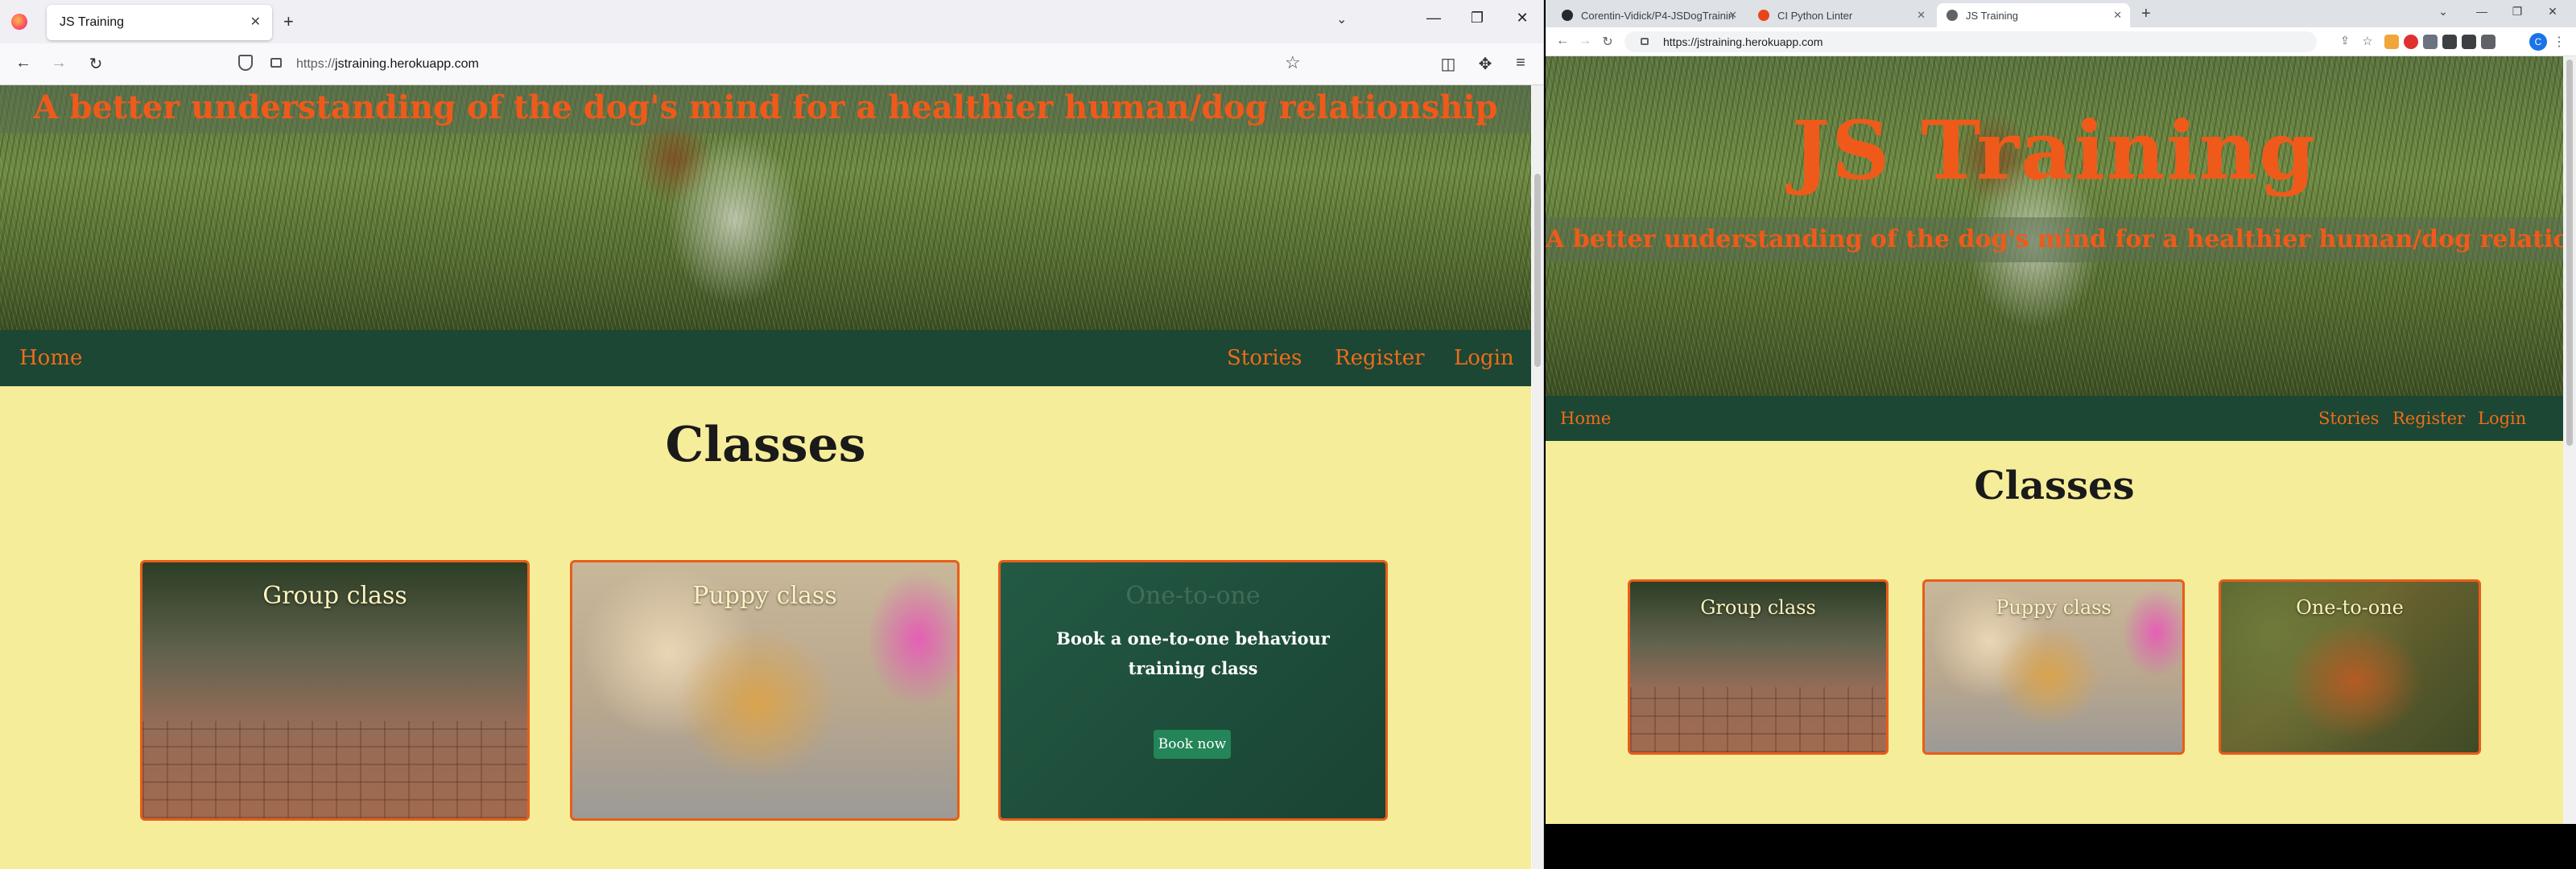 The image size is (2576, 869). What do you see at coordinates (2054, 846) in the screenshot?
I see `empty-area` at bounding box center [2054, 846].